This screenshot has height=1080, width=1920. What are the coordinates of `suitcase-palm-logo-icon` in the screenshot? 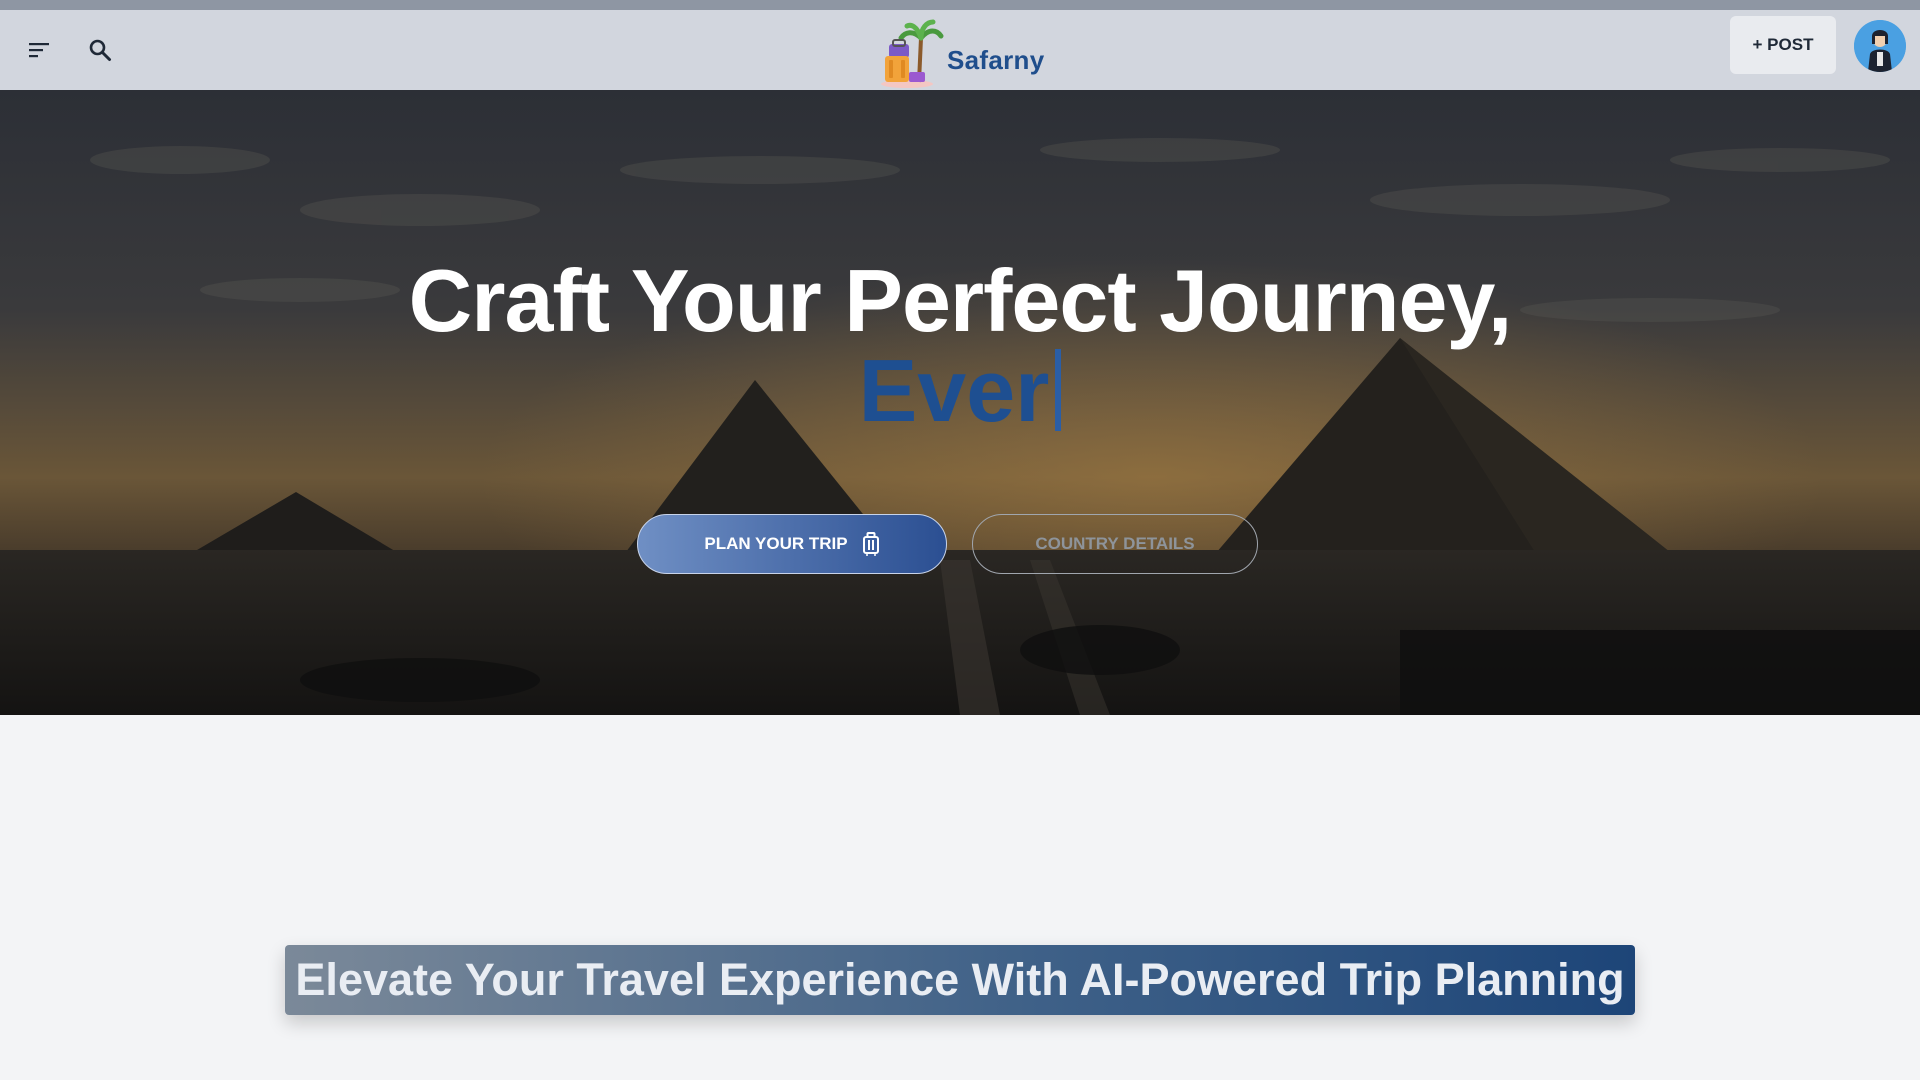 It's located at (912, 53).